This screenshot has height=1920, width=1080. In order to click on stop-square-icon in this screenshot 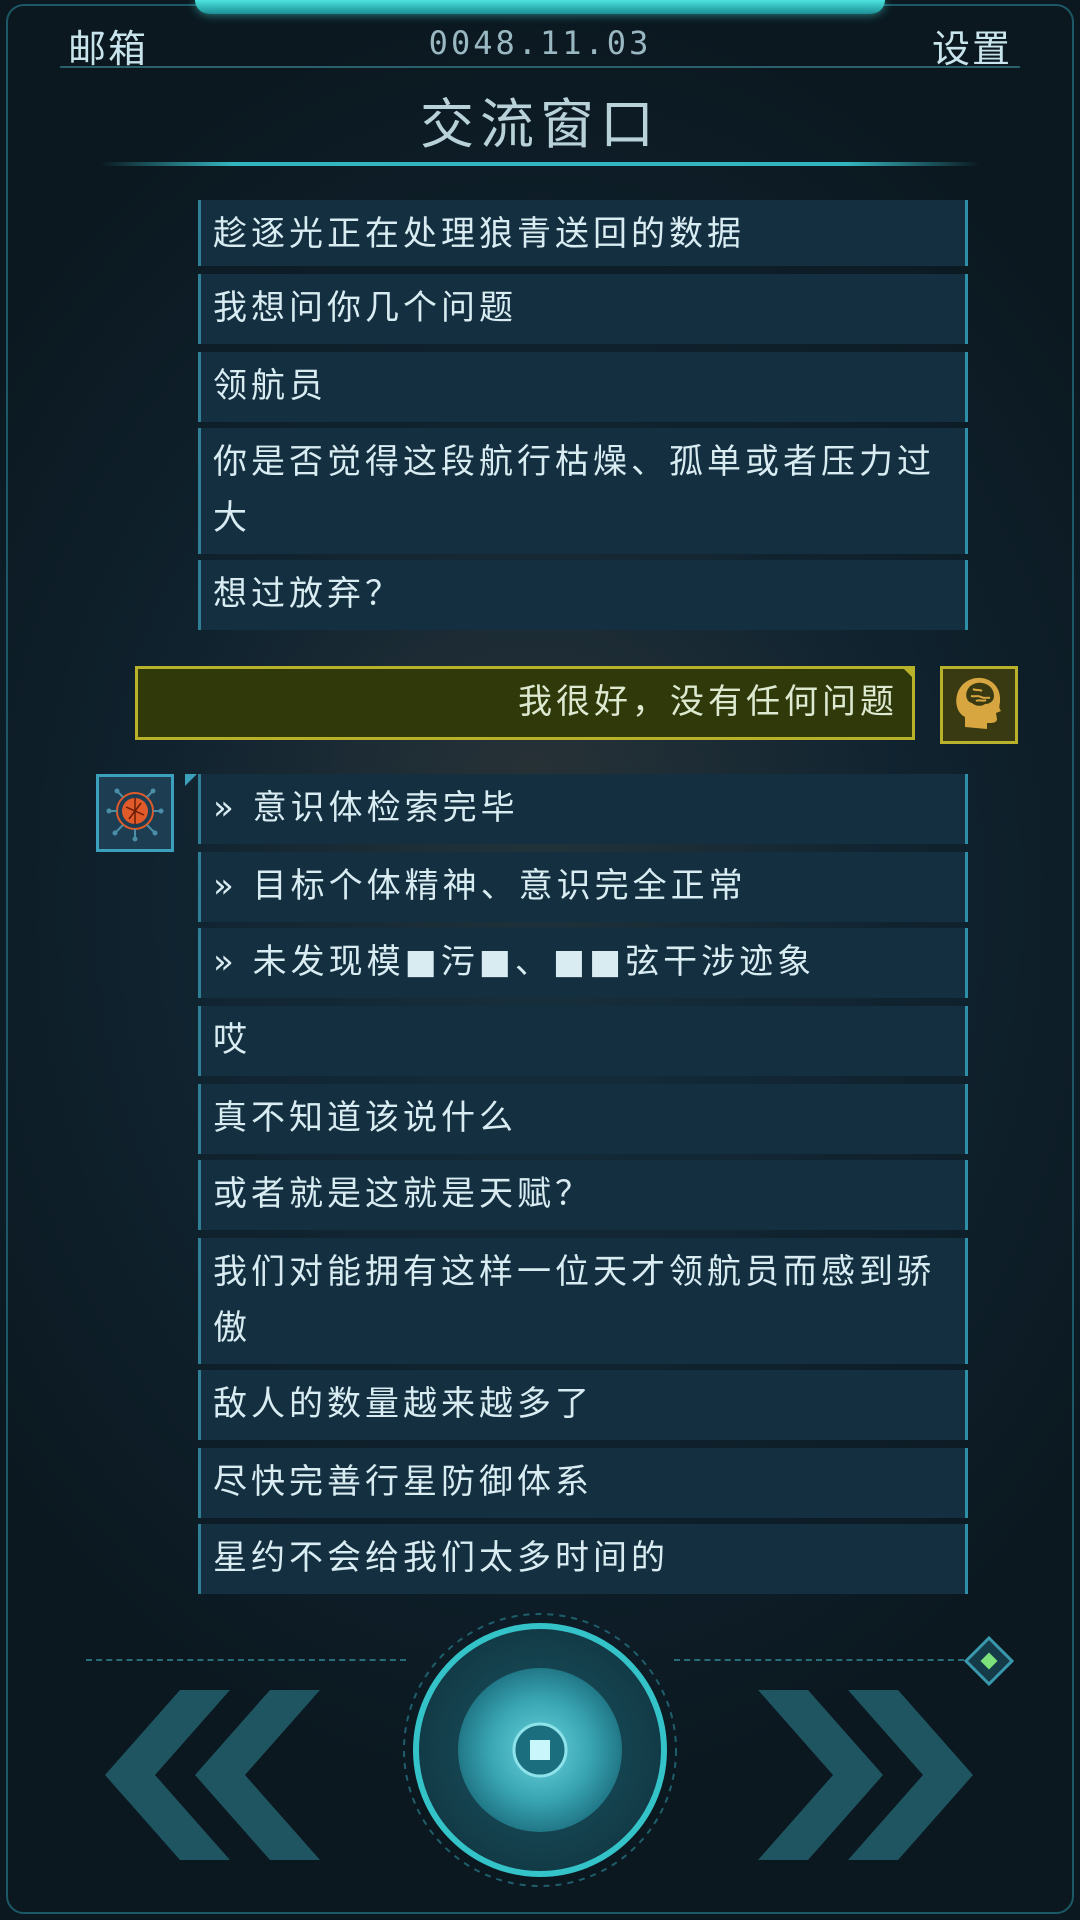, I will do `click(540, 1750)`.